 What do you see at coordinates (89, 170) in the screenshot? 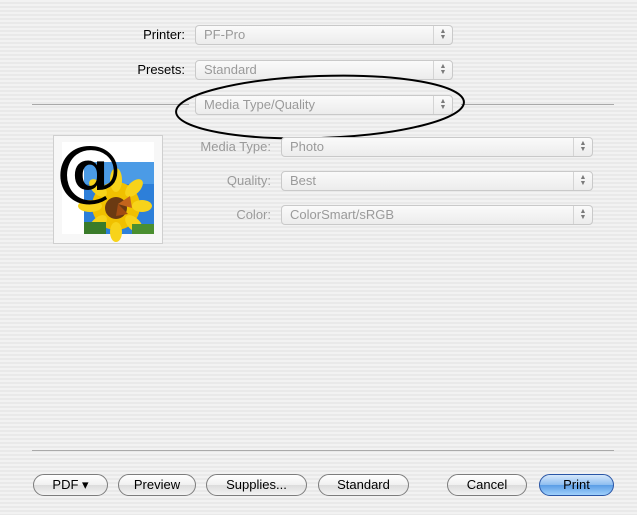
I see `at-sign-icon: @` at bounding box center [89, 170].